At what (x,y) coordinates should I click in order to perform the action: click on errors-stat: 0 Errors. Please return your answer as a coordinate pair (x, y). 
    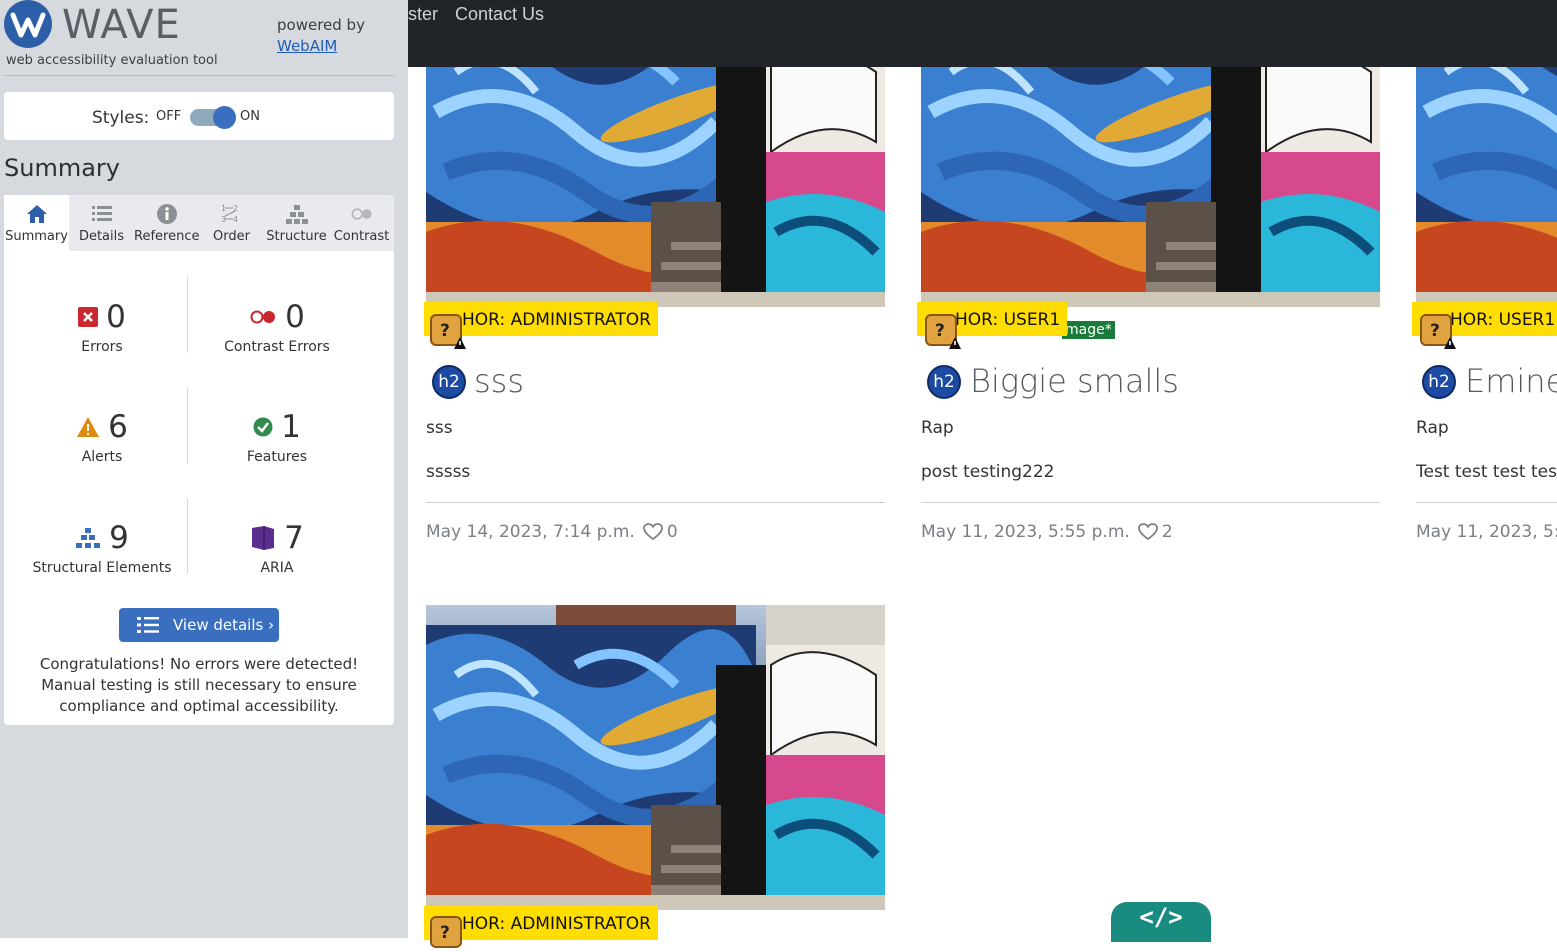
    Looking at the image, I should click on (102, 326).